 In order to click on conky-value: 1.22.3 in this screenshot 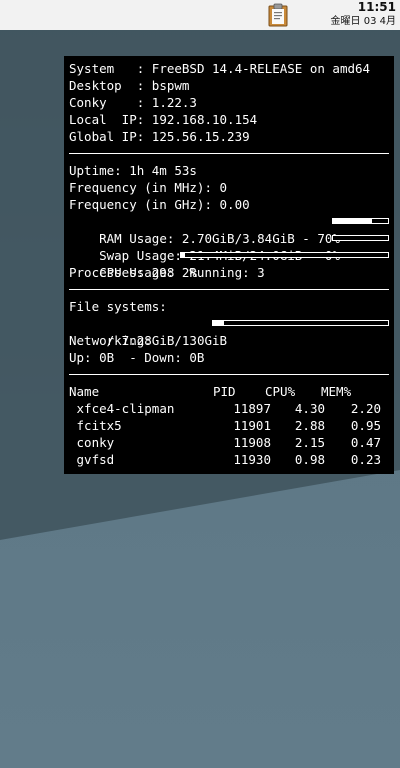, I will do `click(174, 102)`.